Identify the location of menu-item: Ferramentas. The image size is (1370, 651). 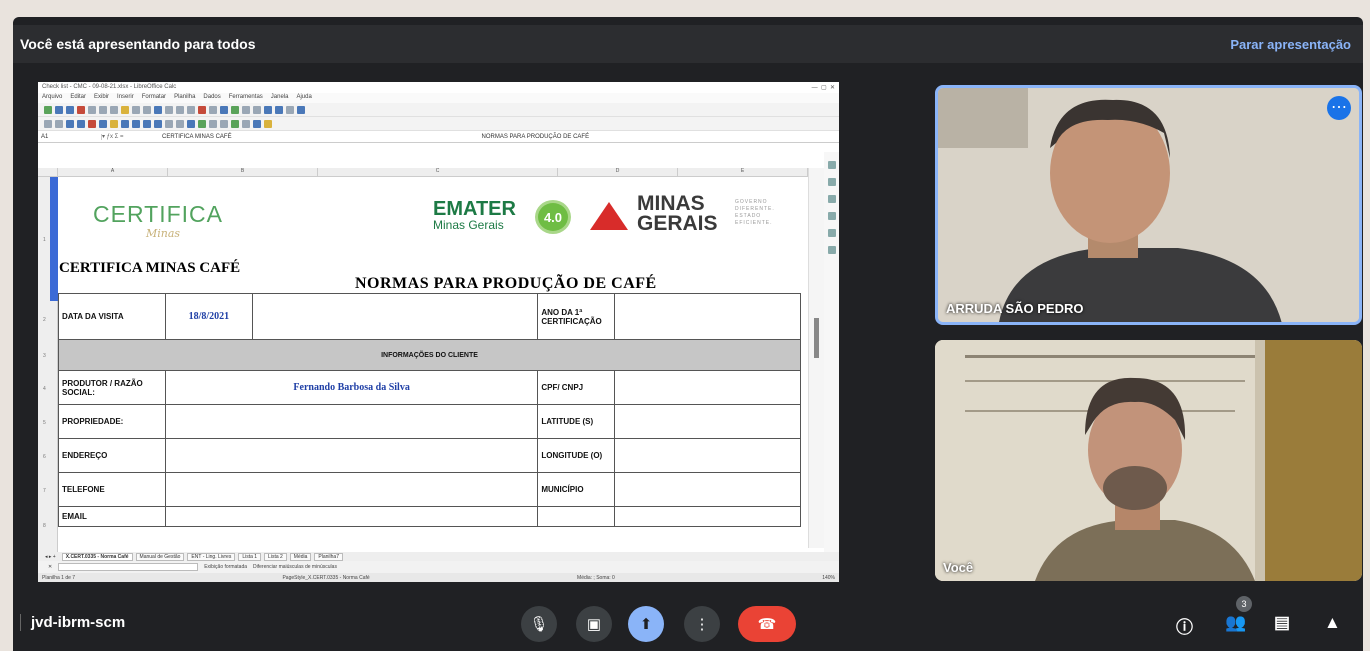
(246, 98).